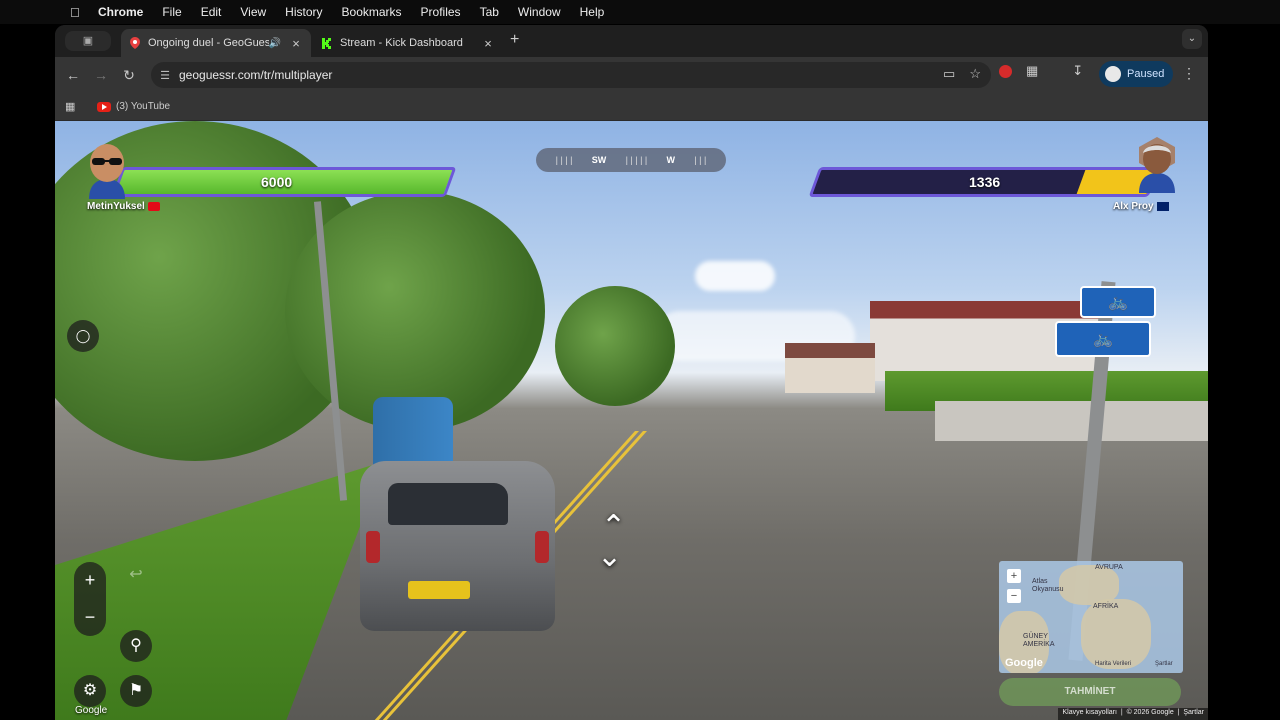 The image size is (1280, 720). What do you see at coordinates (735, 276) in the screenshot?
I see `cloud` at bounding box center [735, 276].